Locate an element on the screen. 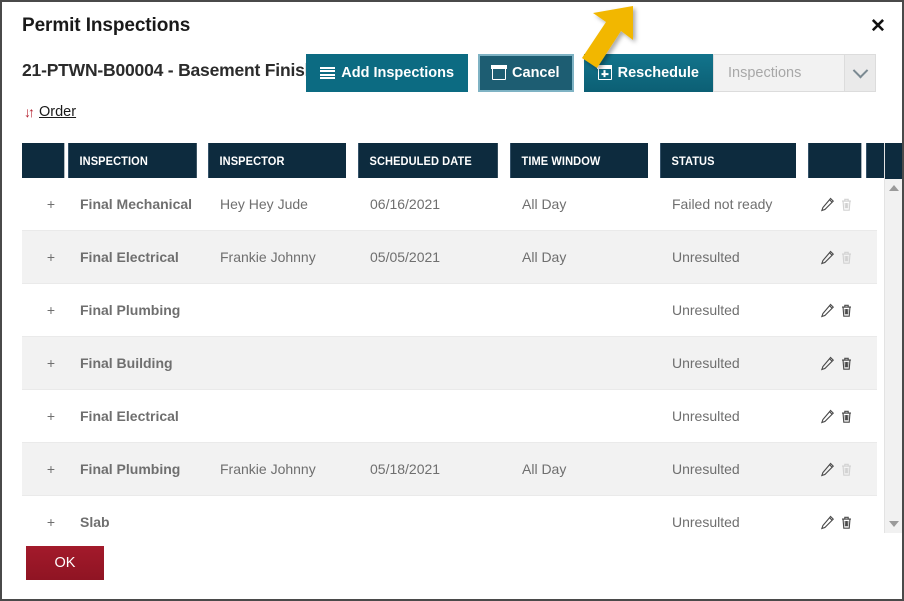  table-row: + Final Building Unresulted is located at coordinates (449, 363).